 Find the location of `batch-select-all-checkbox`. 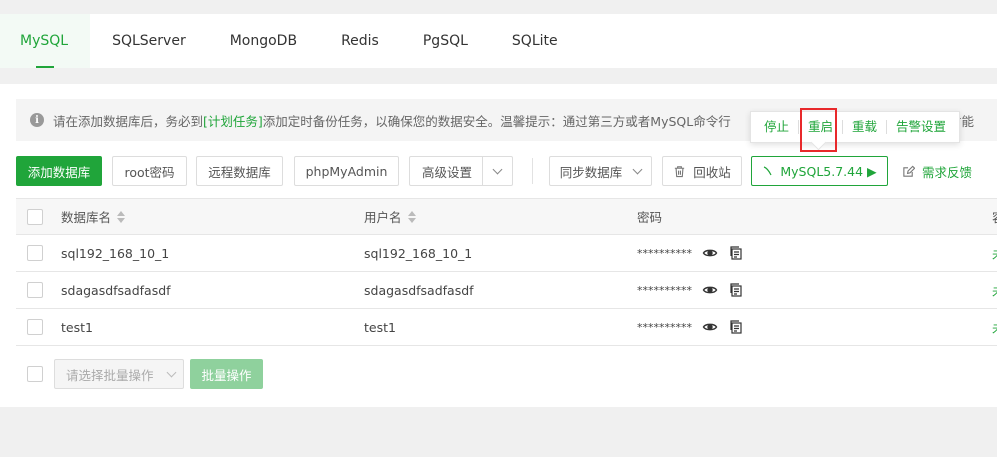

batch-select-all-checkbox is located at coordinates (35, 376).